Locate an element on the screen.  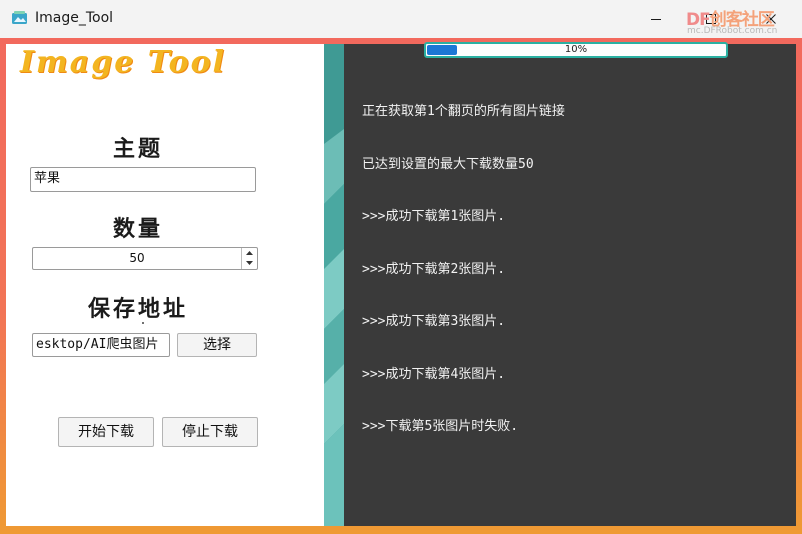
topic-input: 苹果 is located at coordinates (143, 179).